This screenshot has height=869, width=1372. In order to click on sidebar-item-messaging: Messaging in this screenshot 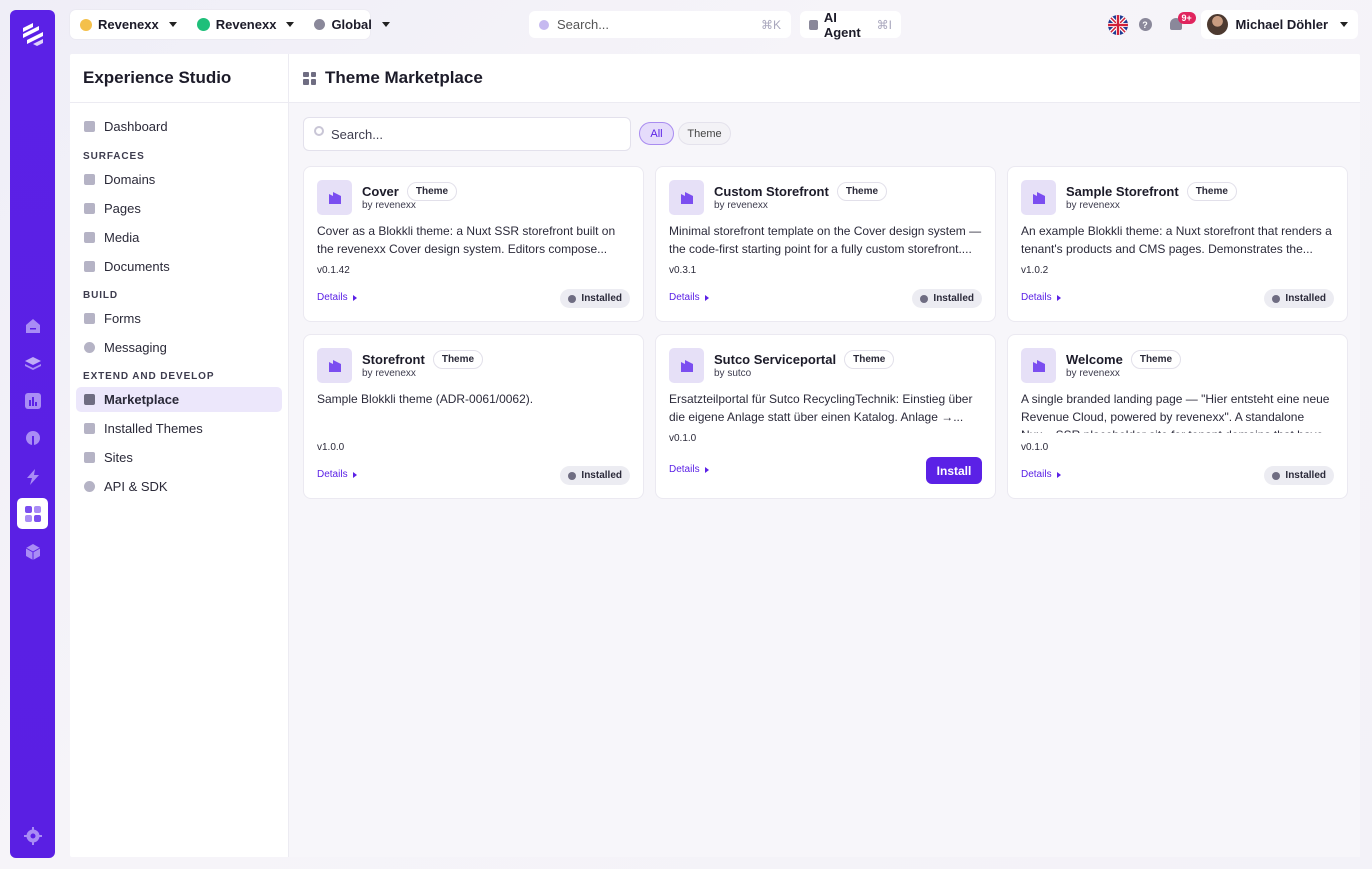, I will do `click(179, 347)`.